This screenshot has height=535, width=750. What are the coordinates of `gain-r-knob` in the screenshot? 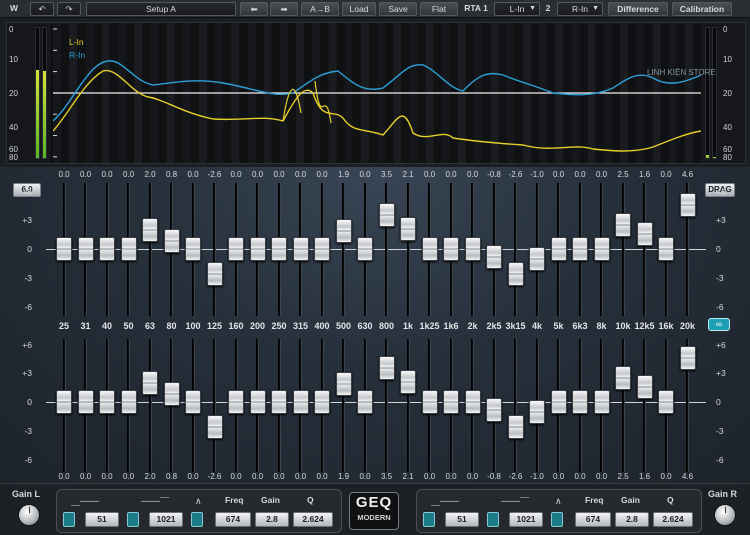 It's located at (725, 515).